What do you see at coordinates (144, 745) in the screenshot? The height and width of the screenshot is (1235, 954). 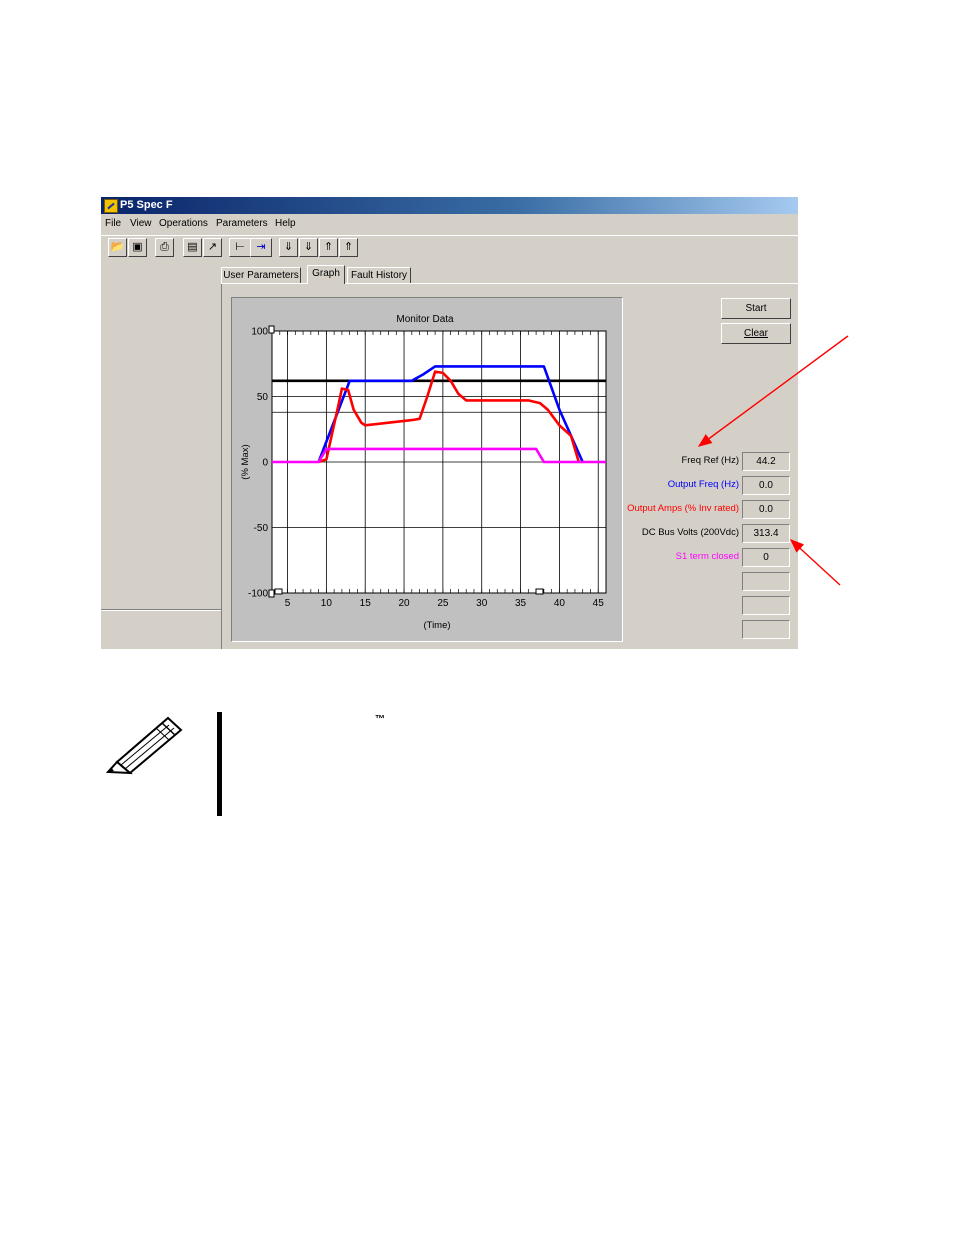 I see `pencil-note-icon` at bounding box center [144, 745].